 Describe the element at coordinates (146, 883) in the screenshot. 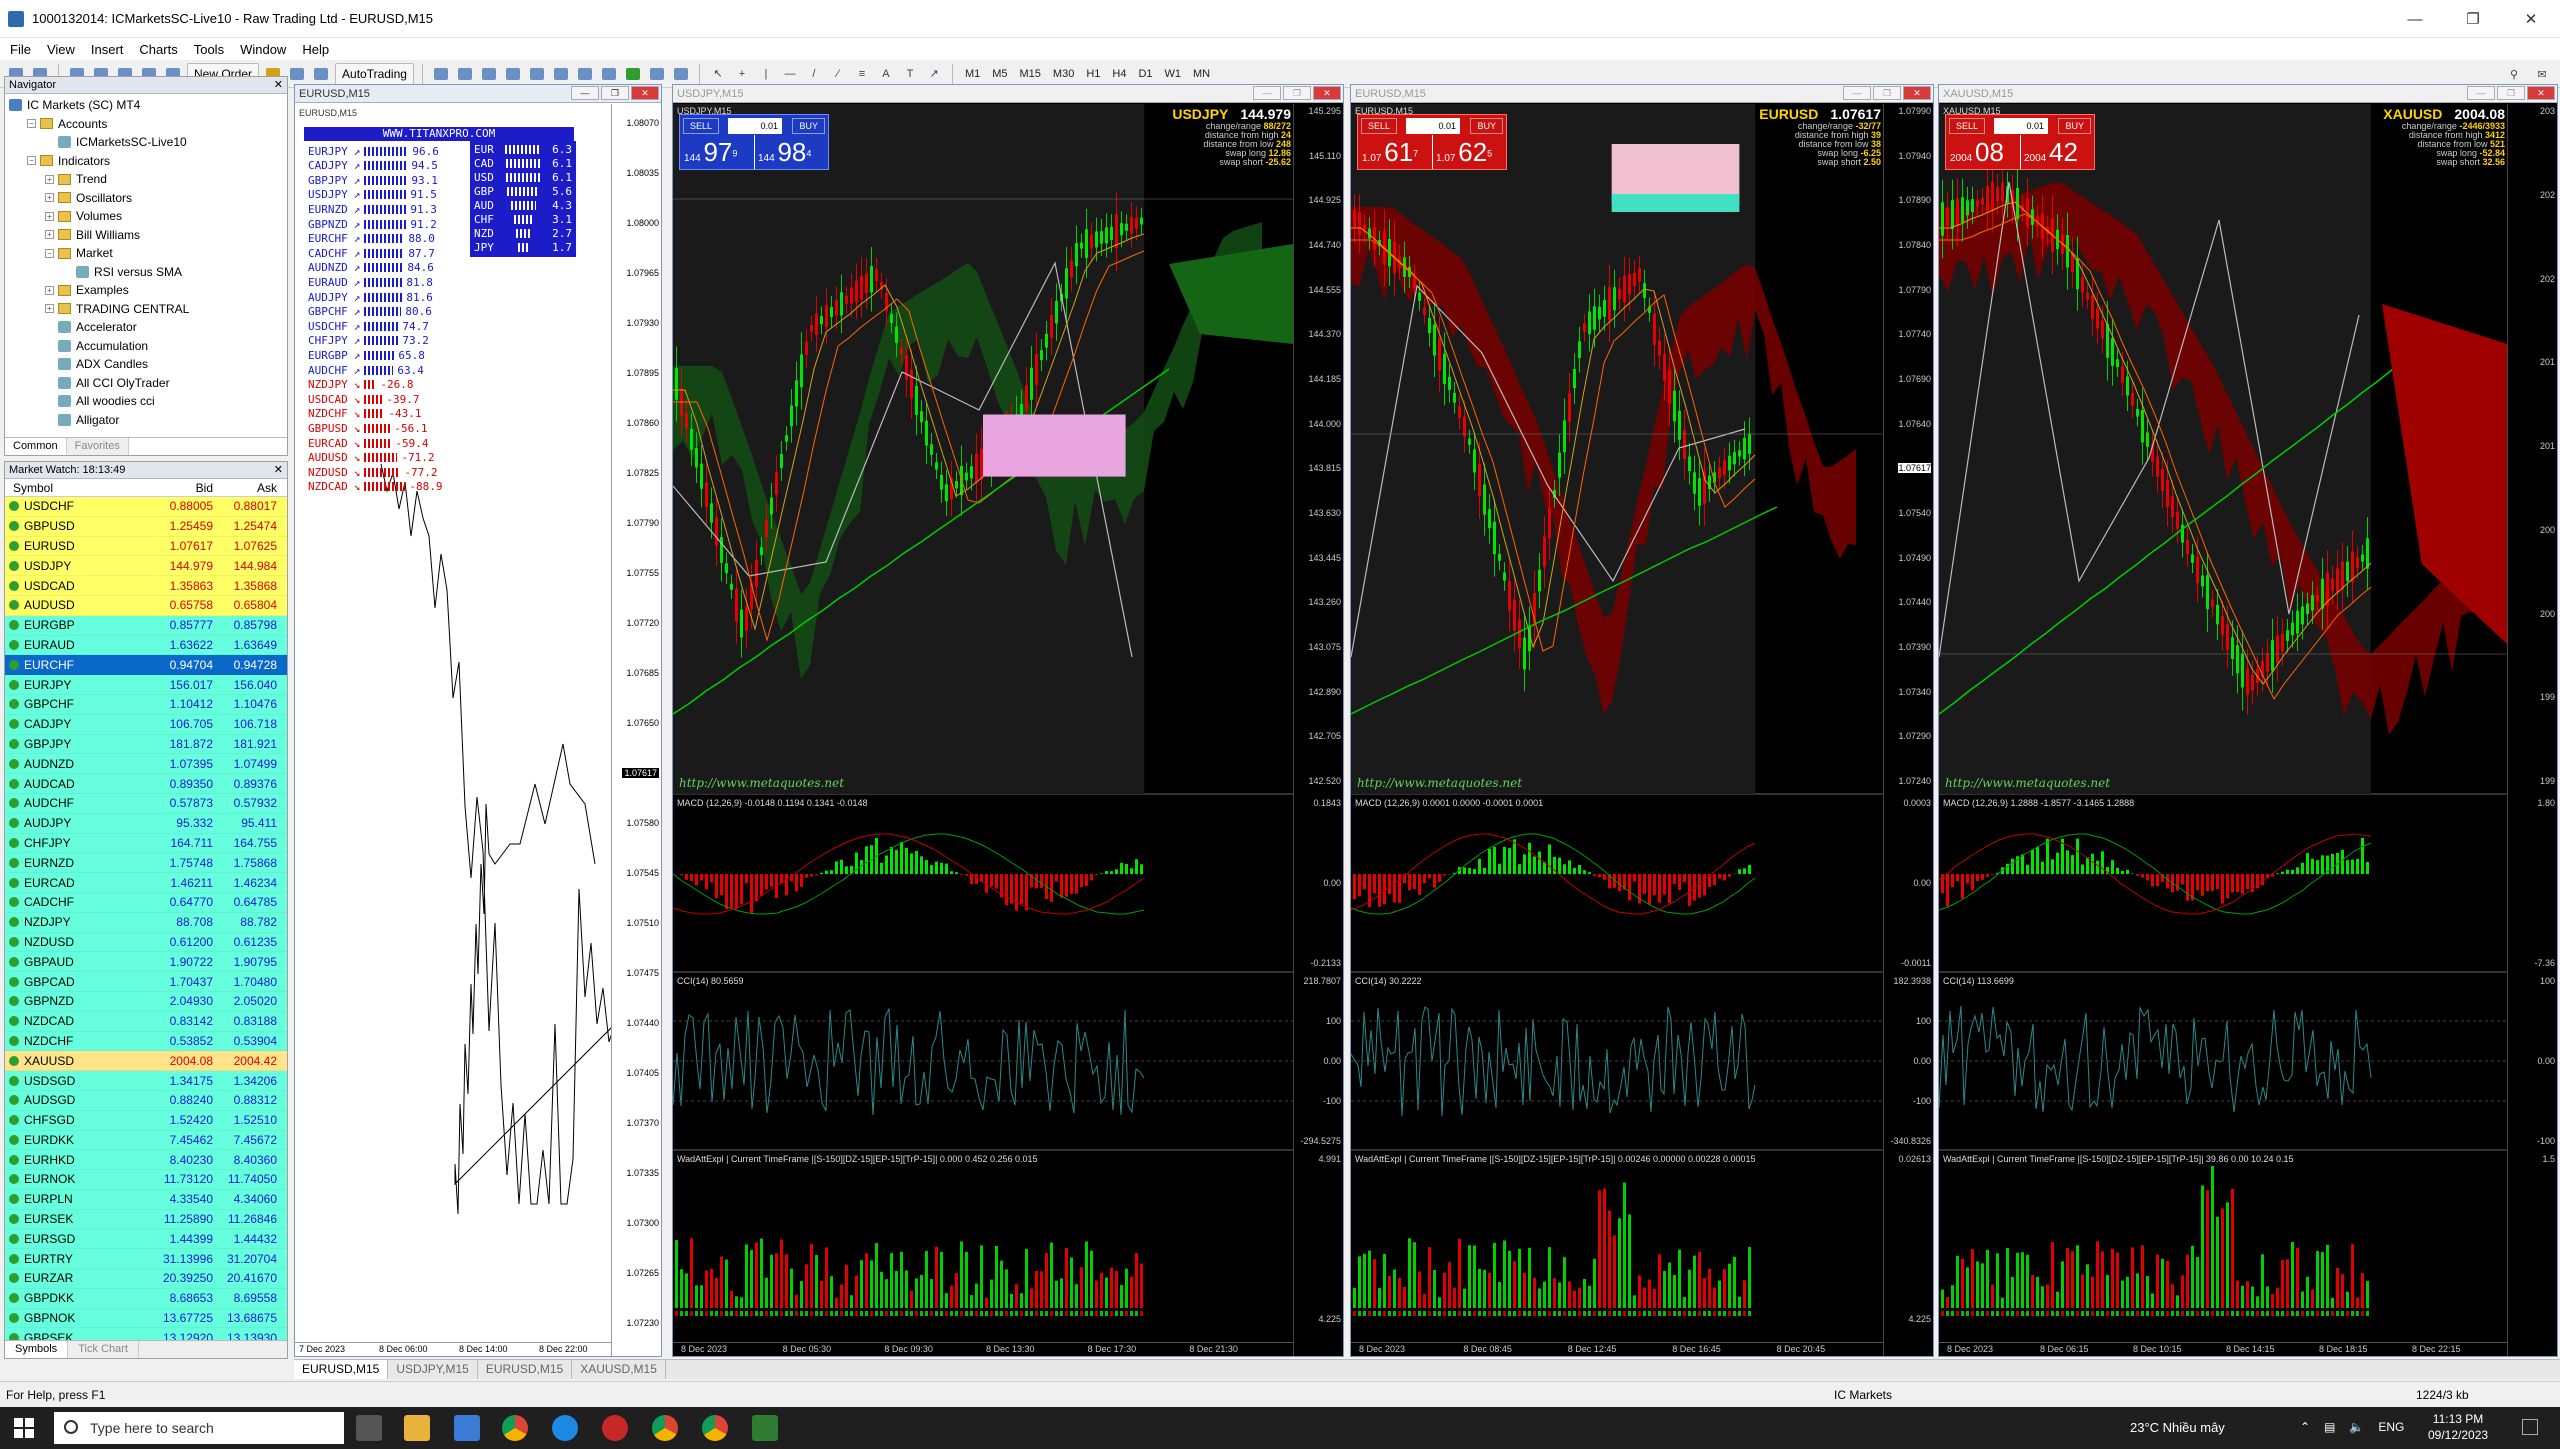

I see `market-watch-row: EURCAD 1.46211 1.46234` at that location.